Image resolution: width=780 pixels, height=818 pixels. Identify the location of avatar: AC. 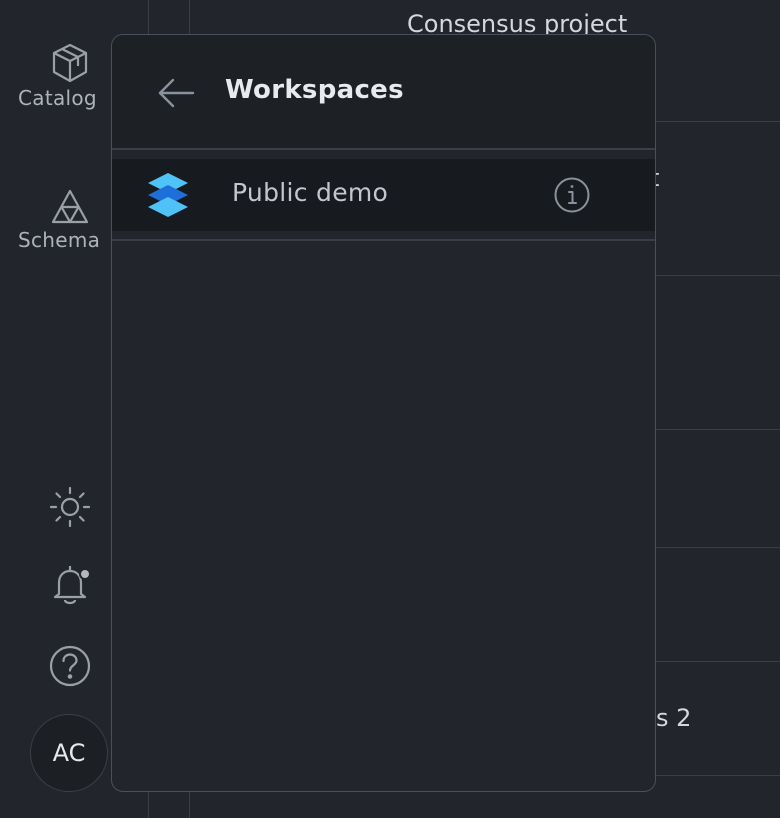
(69, 753).